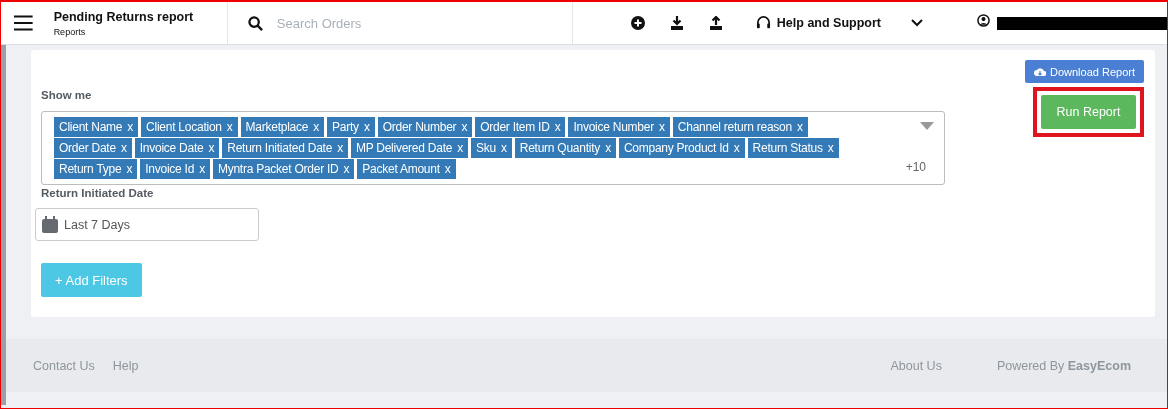 The width and height of the screenshot is (1168, 409). What do you see at coordinates (637, 23) in the screenshot?
I see `add-icon` at bounding box center [637, 23].